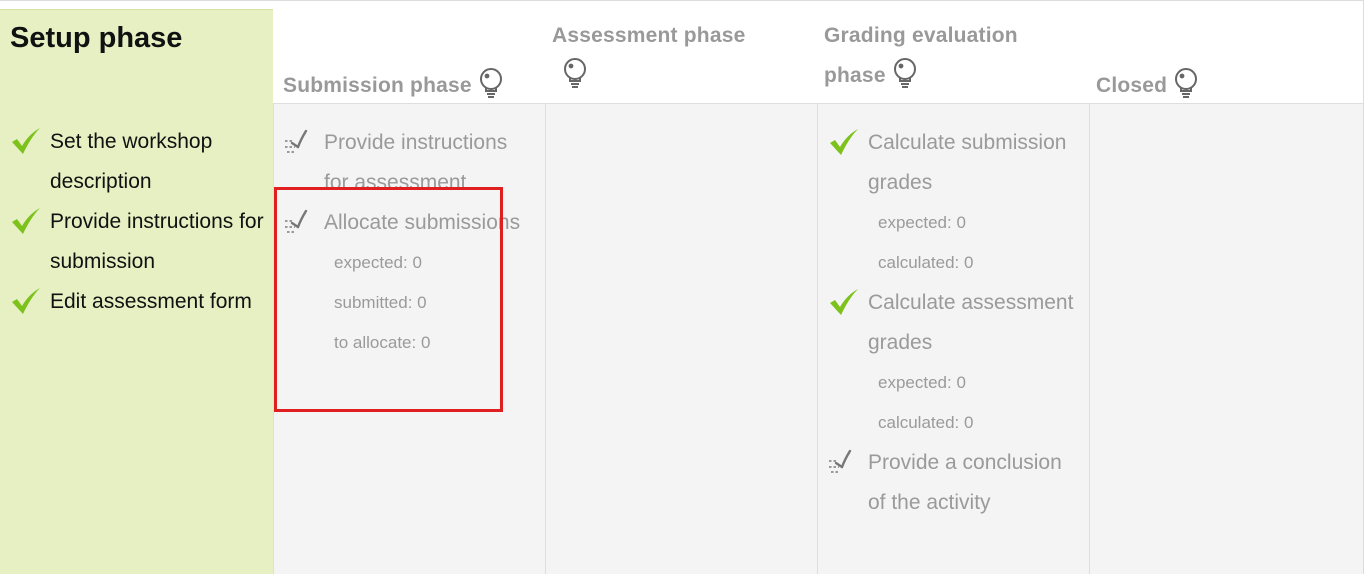 The image size is (1364, 574). What do you see at coordinates (416, 162) in the screenshot?
I see `task-title: Provide instructions for assessment` at bounding box center [416, 162].